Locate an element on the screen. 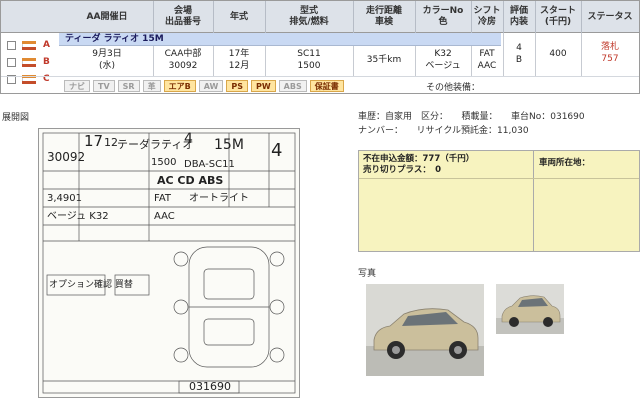 This screenshot has width=640, height=405. equipment-badge: TV is located at coordinates (104, 86).